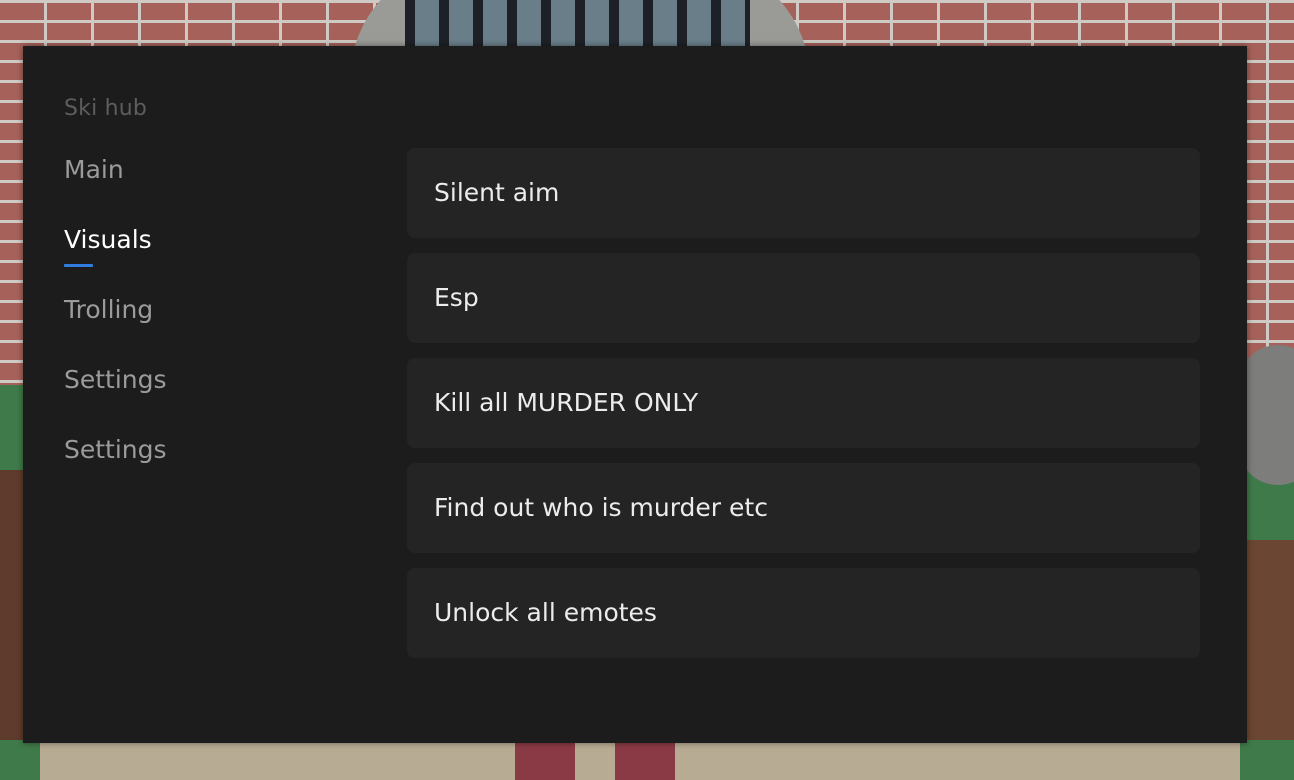  What do you see at coordinates (1270, 640) in the screenshot?
I see `wooden-fence-right` at bounding box center [1270, 640].